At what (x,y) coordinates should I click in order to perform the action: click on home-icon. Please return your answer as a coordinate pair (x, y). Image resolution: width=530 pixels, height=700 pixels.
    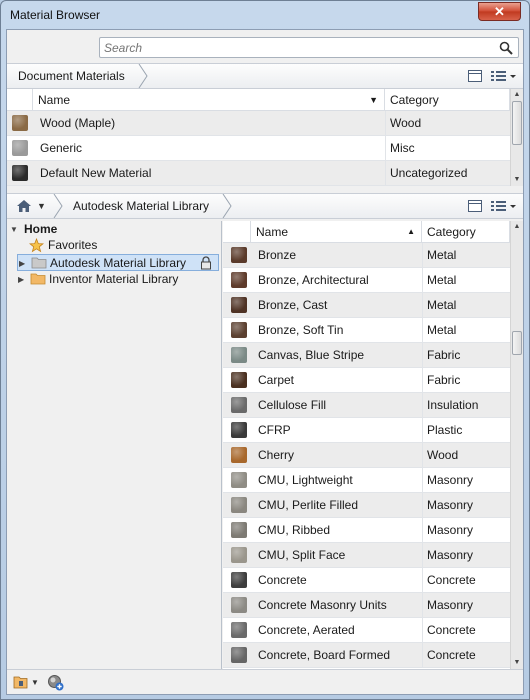
    Looking at the image, I should click on (24, 206).